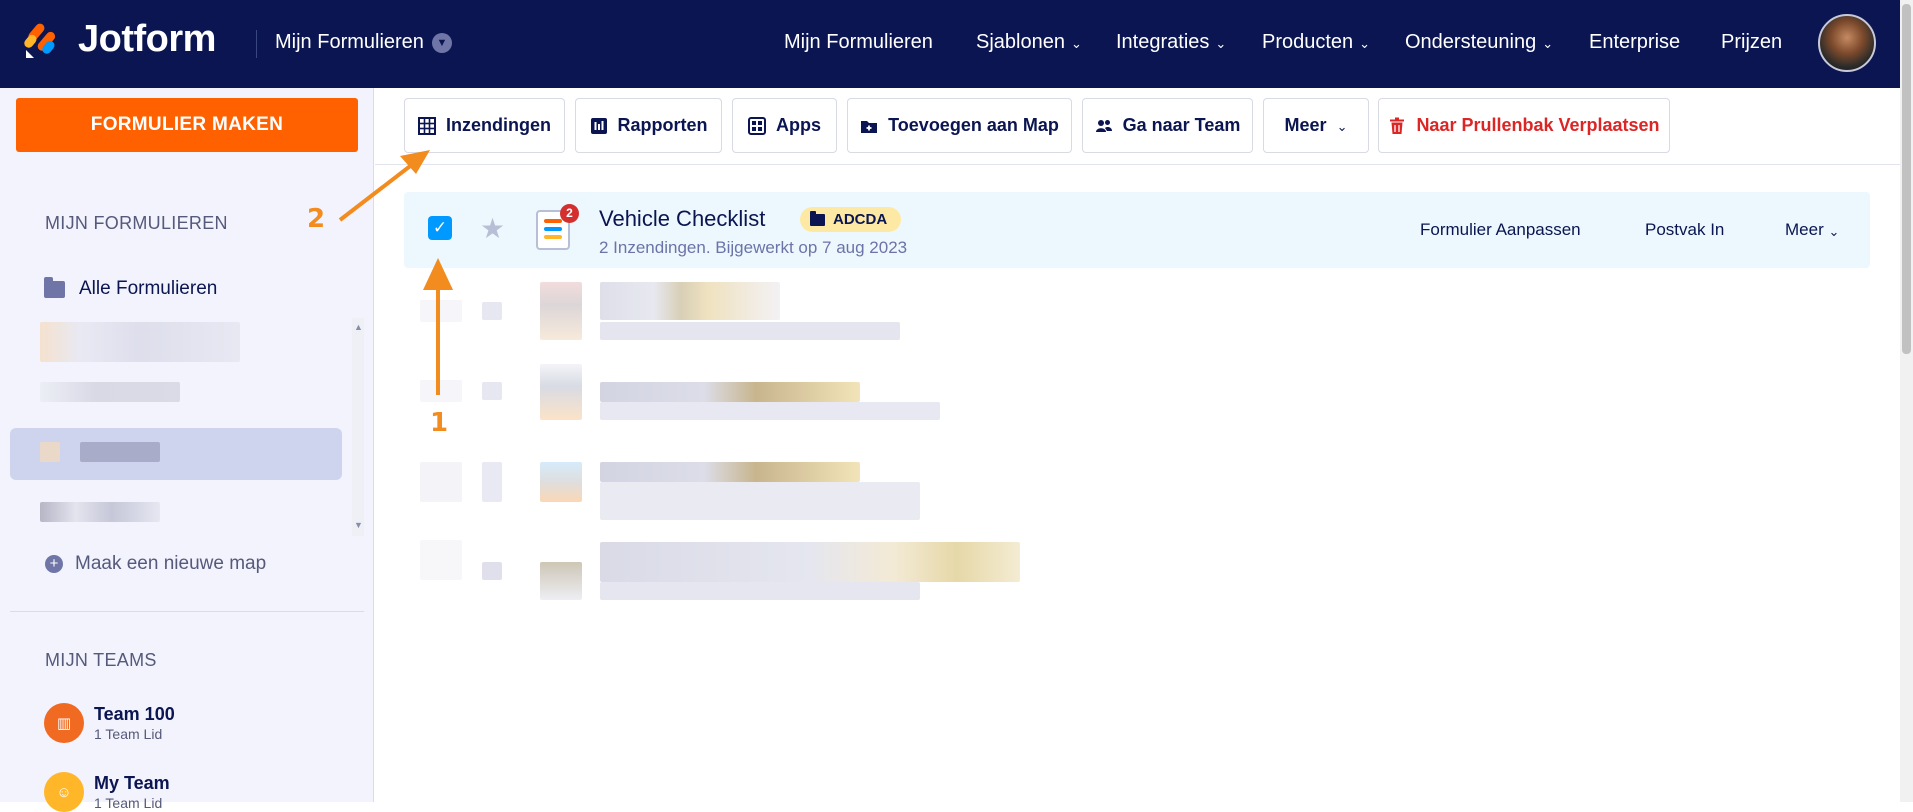 The image size is (1913, 812). Describe the element at coordinates (316, 219) in the screenshot. I see `annotation-step-2: 2` at that location.